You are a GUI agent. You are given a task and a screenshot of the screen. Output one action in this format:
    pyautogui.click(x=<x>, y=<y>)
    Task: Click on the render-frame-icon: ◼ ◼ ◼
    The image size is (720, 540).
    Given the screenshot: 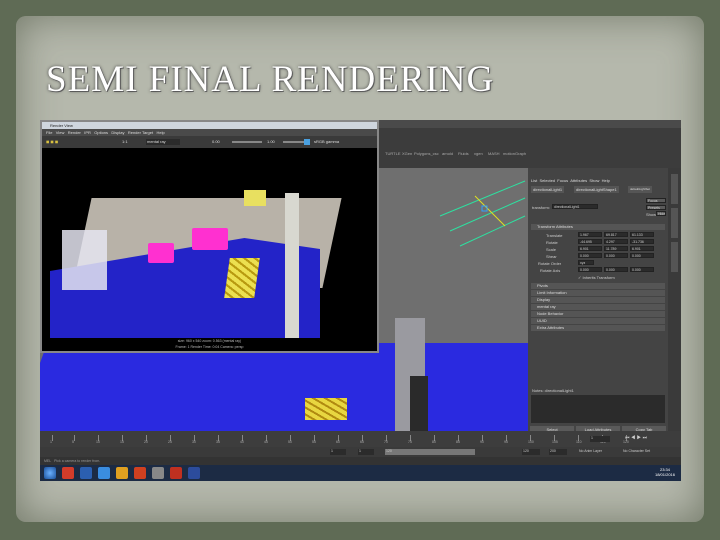 What is the action you would take?
    pyautogui.click(x=52, y=141)
    